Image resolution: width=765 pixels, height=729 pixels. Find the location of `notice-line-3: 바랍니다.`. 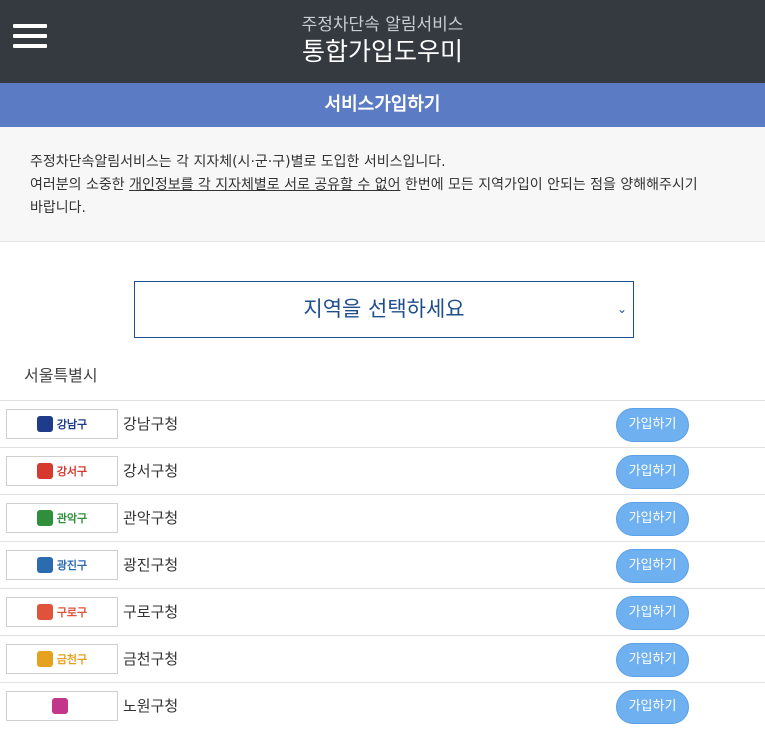

notice-line-3: 바랍니다. is located at coordinates (58, 208).